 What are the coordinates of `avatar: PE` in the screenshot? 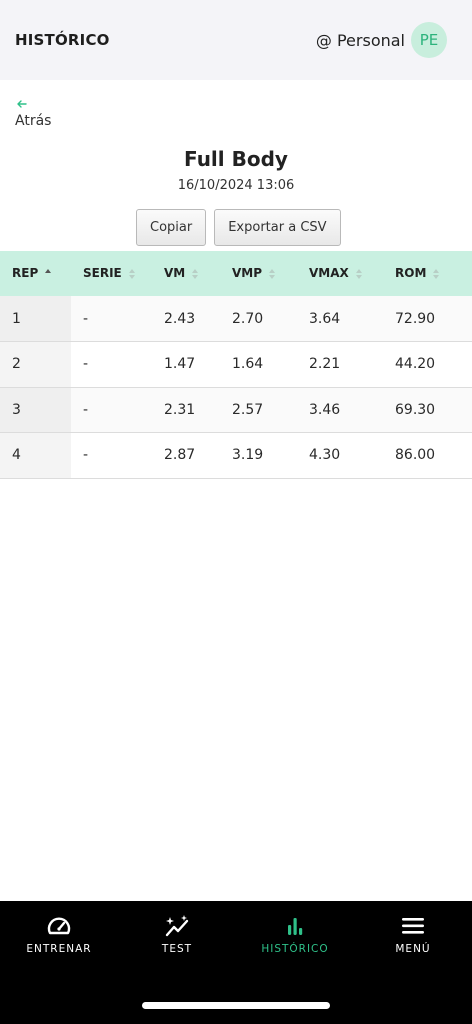 It's located at (429, 40).